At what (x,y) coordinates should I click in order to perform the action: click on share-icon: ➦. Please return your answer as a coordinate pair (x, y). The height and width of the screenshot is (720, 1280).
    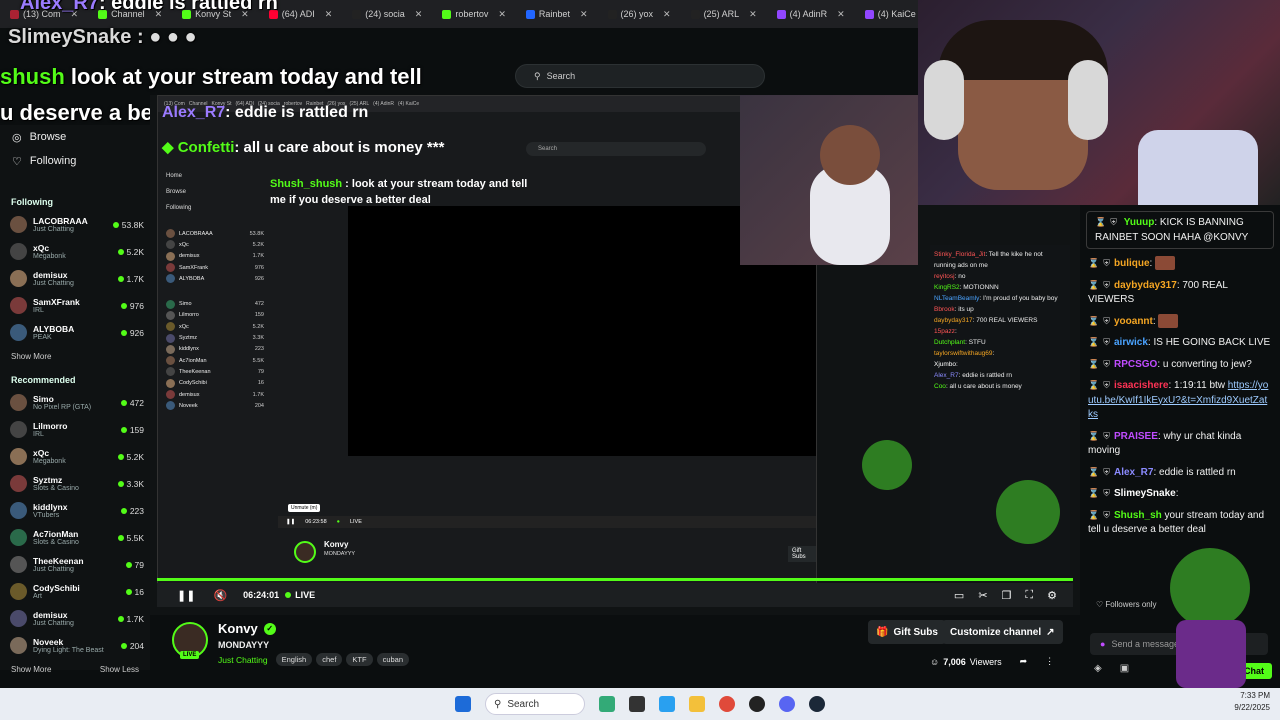
    Looking at the image, I should click on (1024, 661).